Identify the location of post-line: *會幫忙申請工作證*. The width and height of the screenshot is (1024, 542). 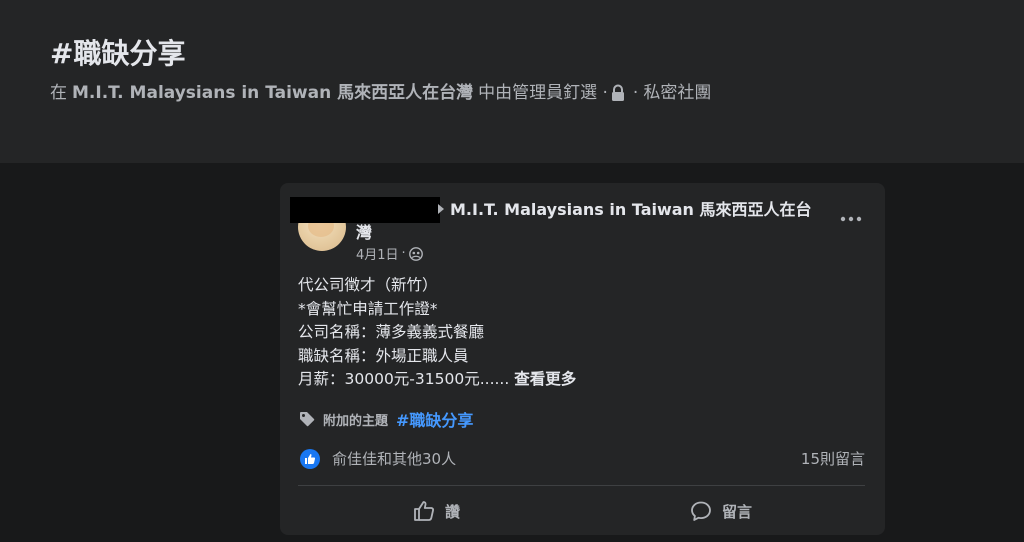
(368, 308).